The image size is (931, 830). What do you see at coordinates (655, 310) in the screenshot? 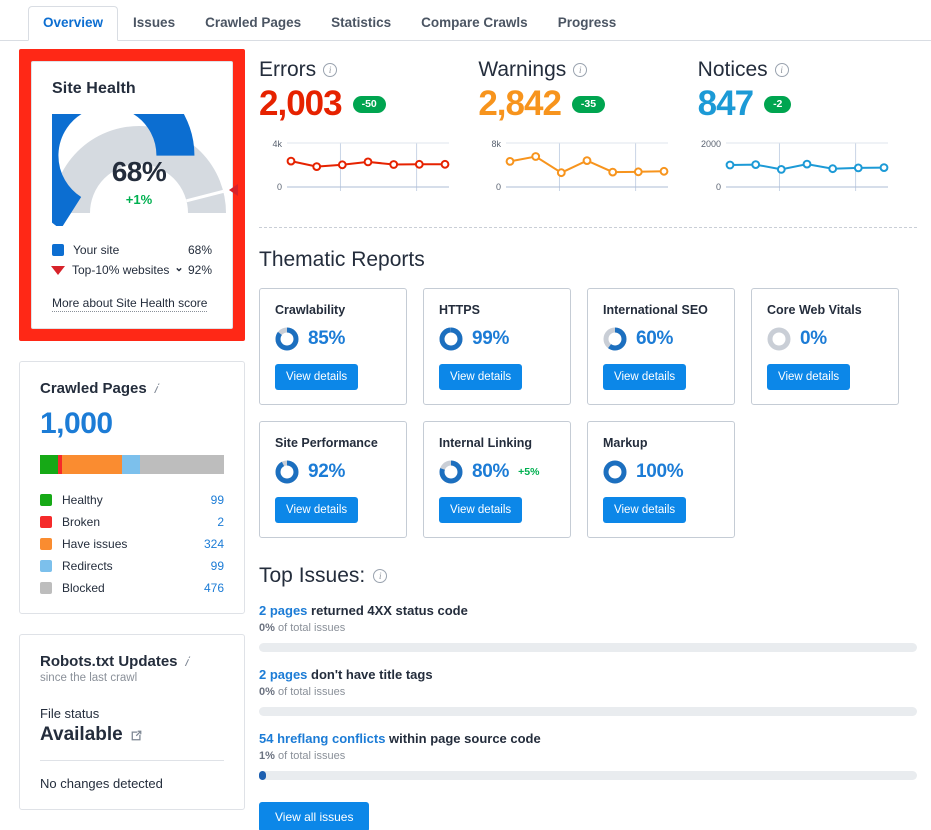
I see `thematic-card-title: International SEO` at bounding box center [655, 310].